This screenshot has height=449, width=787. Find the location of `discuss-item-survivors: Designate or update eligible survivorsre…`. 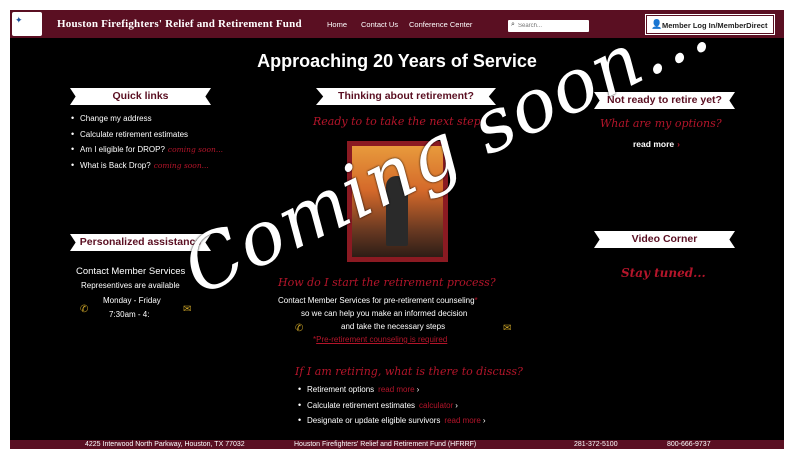

discuss-item-survivors: Designate or update eligible survivorsre… is located at coordinates (392, 423).